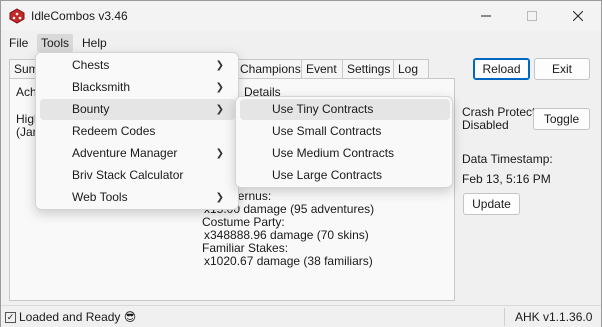 The image size is (602, 327). Describe the element at coordinates (125, 153) in the screenshot. I see `menu-item-label: Adventure Manager` at that location.